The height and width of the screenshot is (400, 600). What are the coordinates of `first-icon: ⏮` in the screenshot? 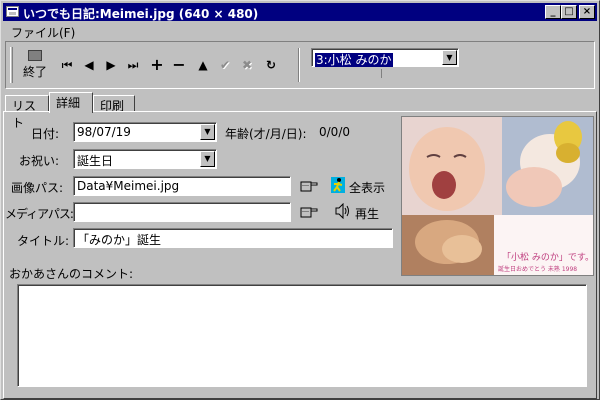 It's located at (67, 65).